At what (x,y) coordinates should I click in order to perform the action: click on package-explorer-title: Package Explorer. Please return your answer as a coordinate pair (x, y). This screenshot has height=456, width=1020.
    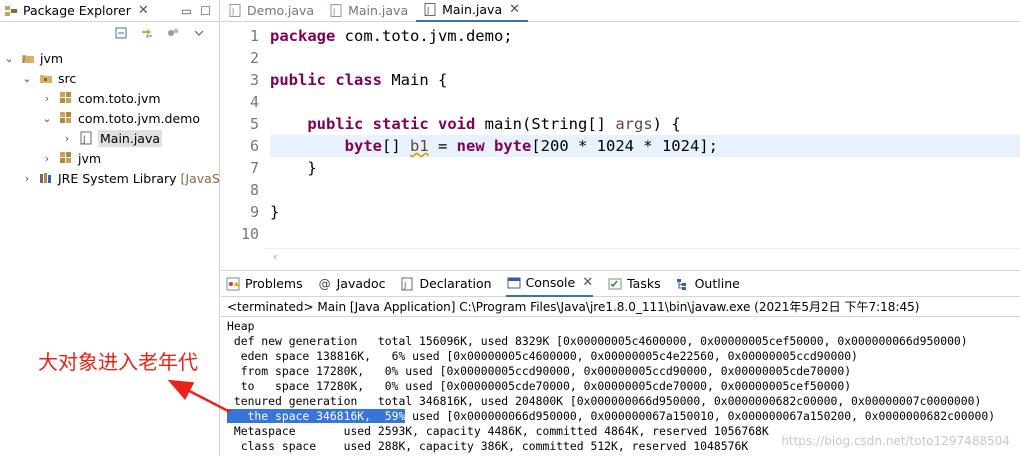
    Looking at the image, I should click on (77, 10).